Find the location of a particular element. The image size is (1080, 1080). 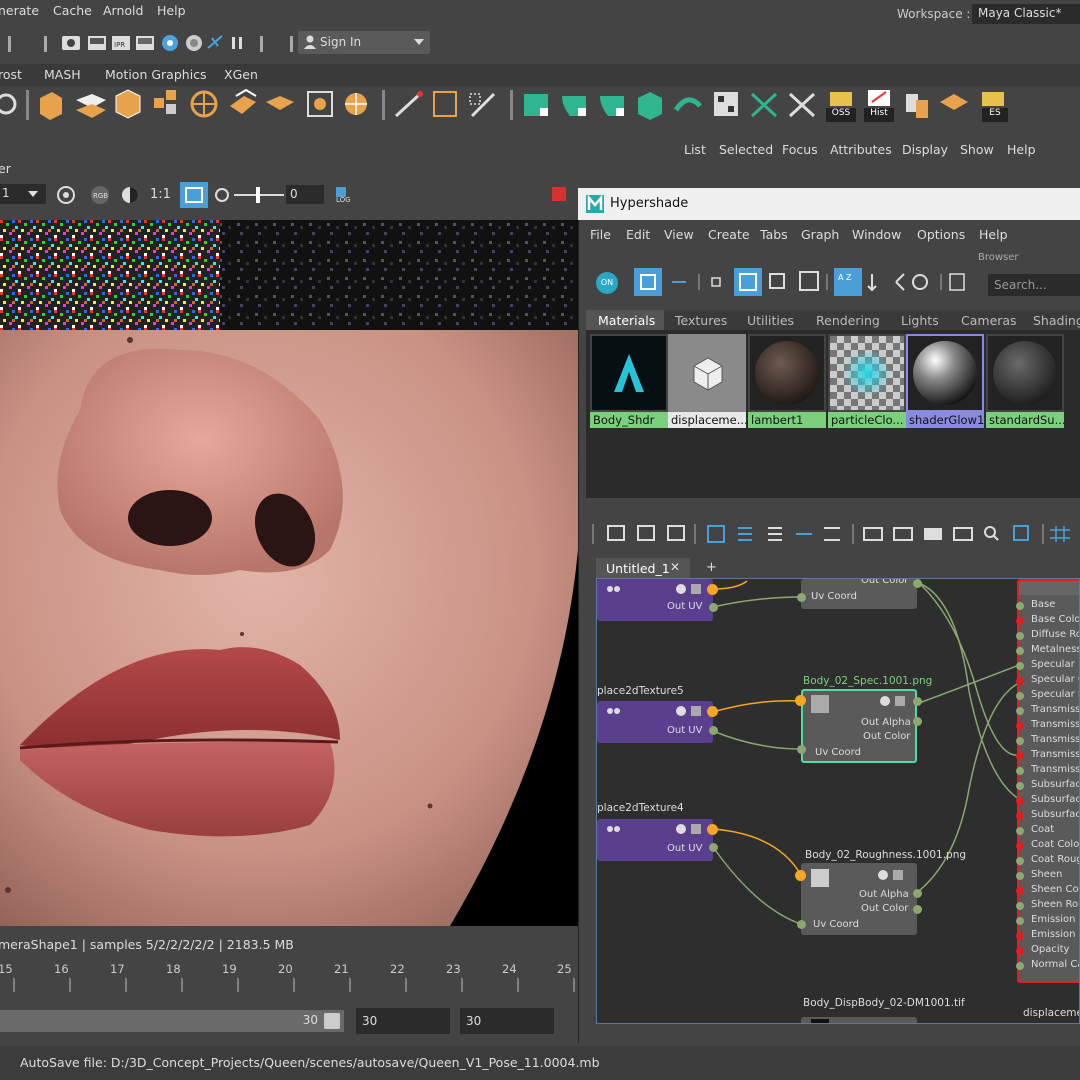

exposure-slider-handle is located at coordinates (258, 195).